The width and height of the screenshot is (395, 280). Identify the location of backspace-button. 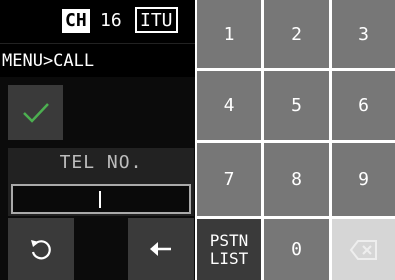
(363, 249).